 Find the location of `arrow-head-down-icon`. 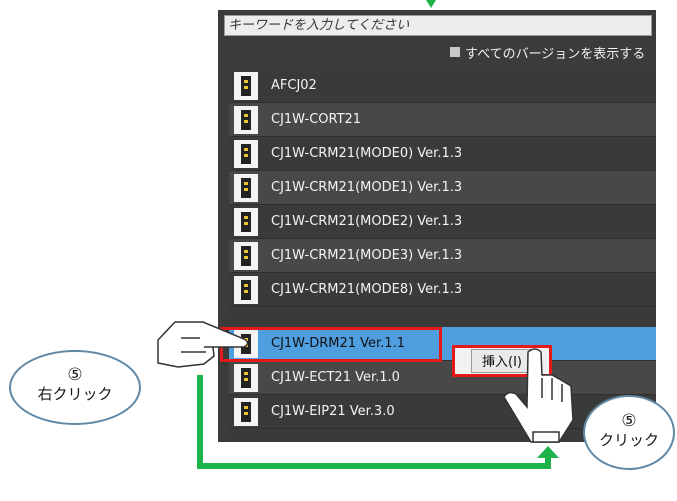

arrow-head-down-icon is located at coordinates (431, 4).